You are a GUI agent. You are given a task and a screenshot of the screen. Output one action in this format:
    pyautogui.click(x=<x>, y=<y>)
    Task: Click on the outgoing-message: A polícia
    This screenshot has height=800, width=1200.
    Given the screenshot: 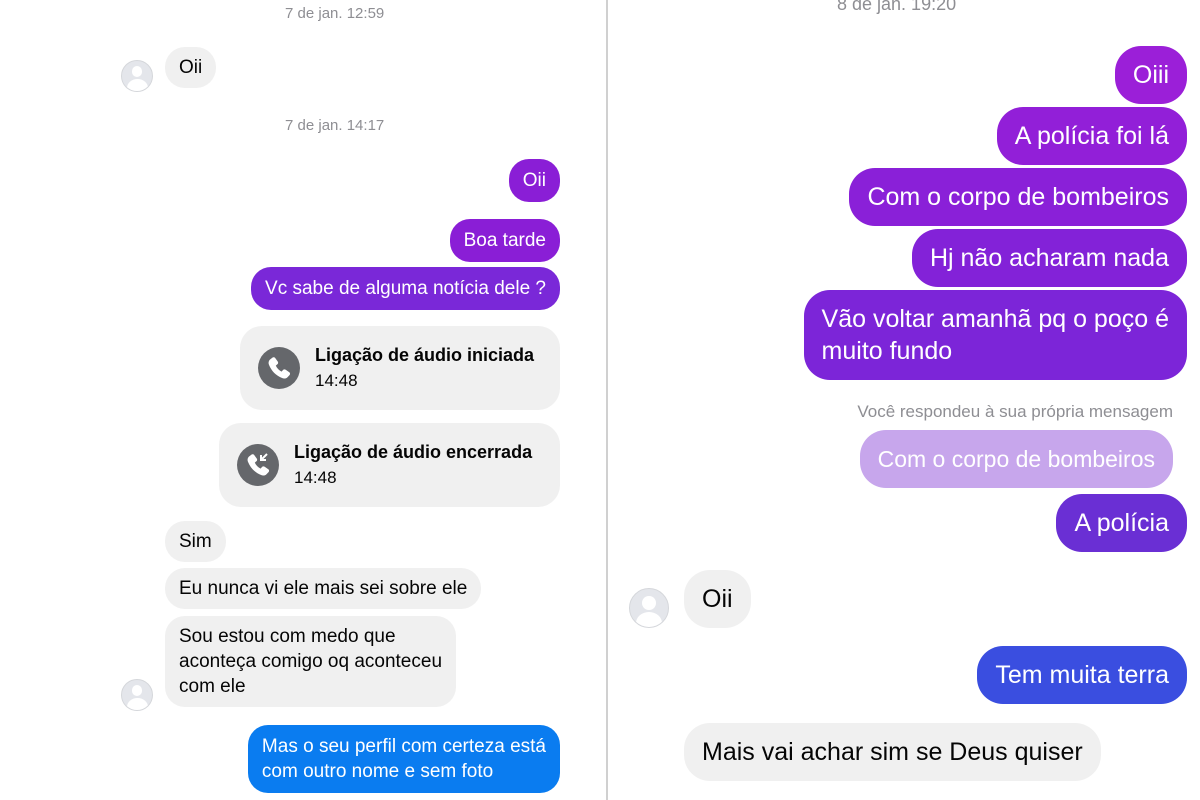 What is the action you would take?
    pyautogui.click(x=1121, y=523)
    